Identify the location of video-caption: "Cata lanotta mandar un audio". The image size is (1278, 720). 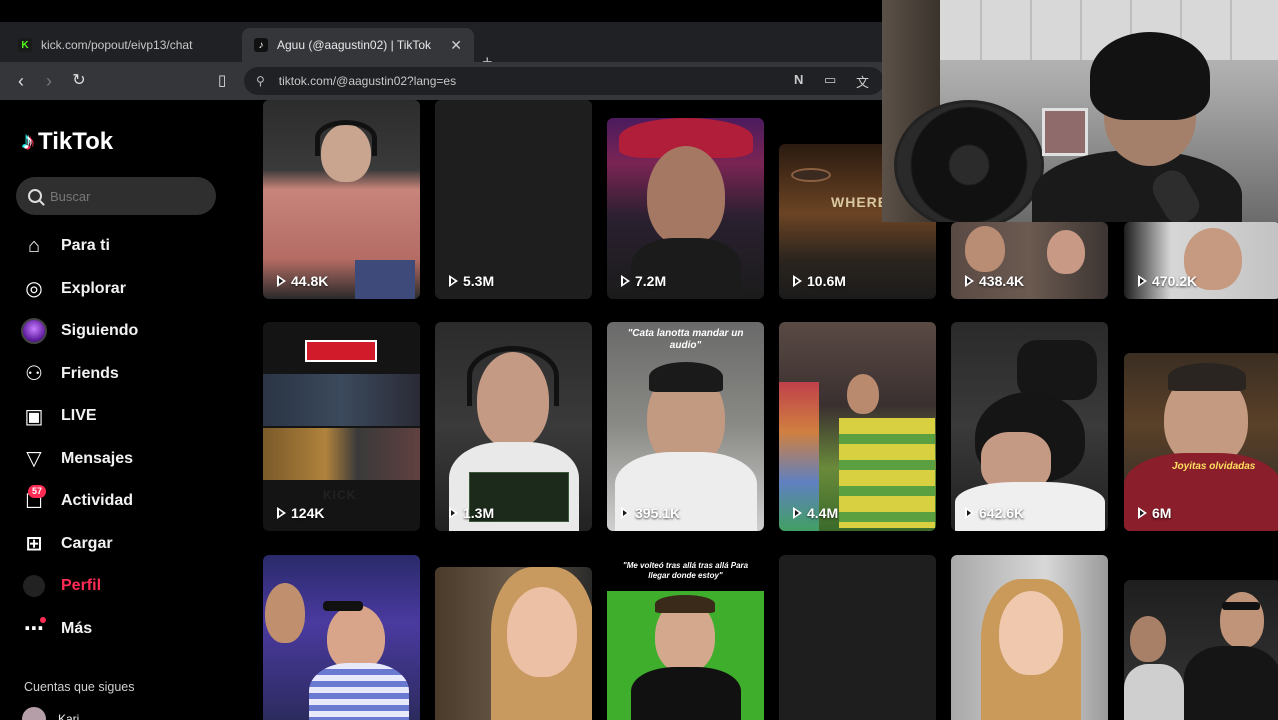
(685, 339).